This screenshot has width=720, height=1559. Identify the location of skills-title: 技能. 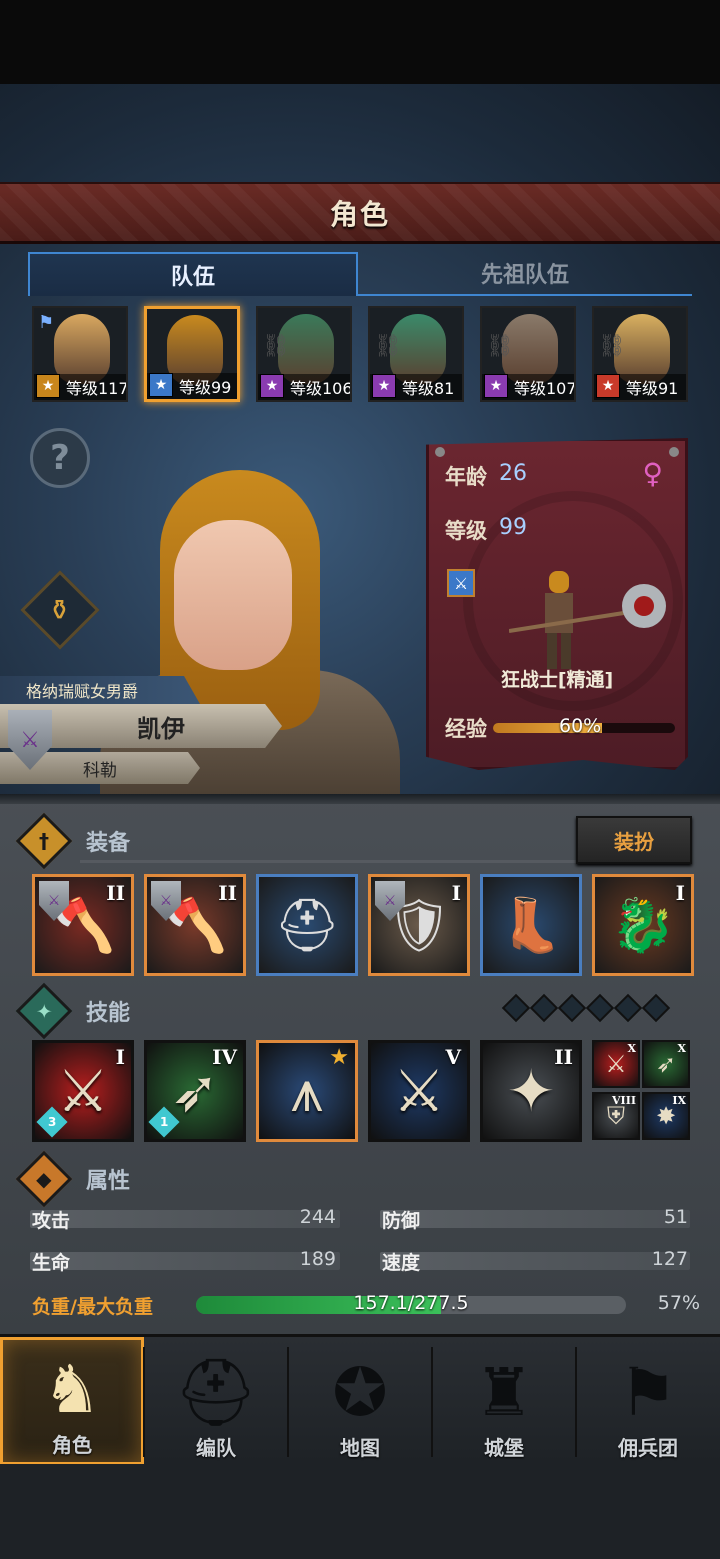
(108, 1013).